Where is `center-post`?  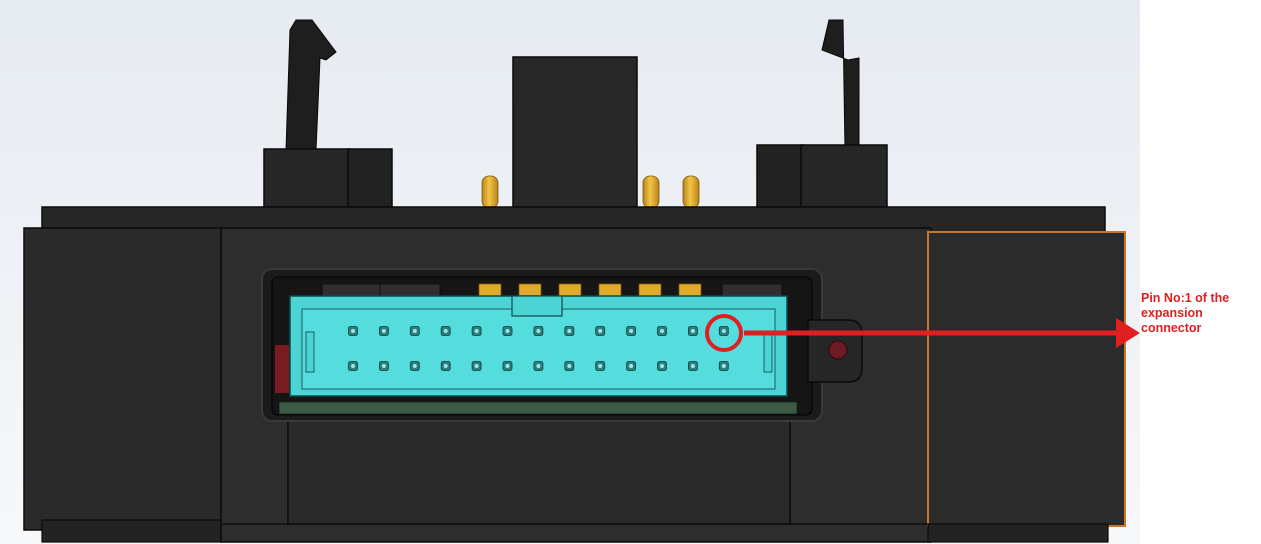 center-post is located at coordinates (575, 132).